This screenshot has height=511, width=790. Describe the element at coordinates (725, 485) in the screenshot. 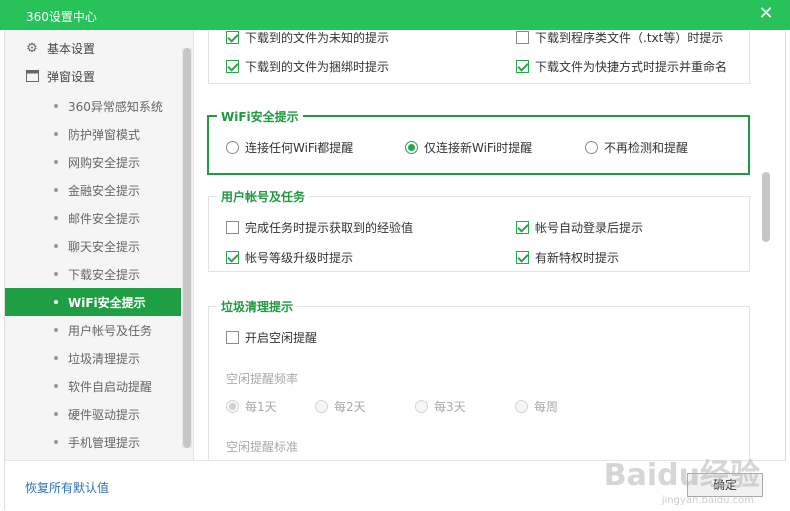

I see `ok-button: 确定` at that location.